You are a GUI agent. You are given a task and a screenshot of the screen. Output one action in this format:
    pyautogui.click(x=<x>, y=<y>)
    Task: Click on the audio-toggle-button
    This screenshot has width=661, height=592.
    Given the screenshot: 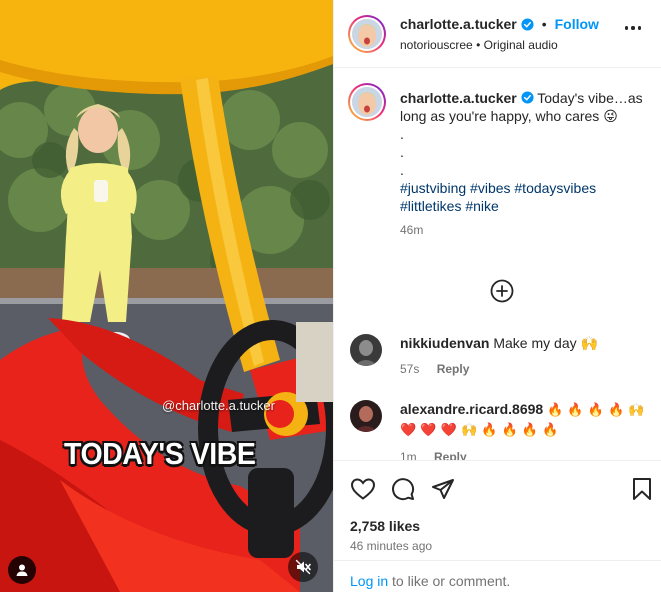 What is the action you would take?
    pyautogui.click(x=303, y=567)
    